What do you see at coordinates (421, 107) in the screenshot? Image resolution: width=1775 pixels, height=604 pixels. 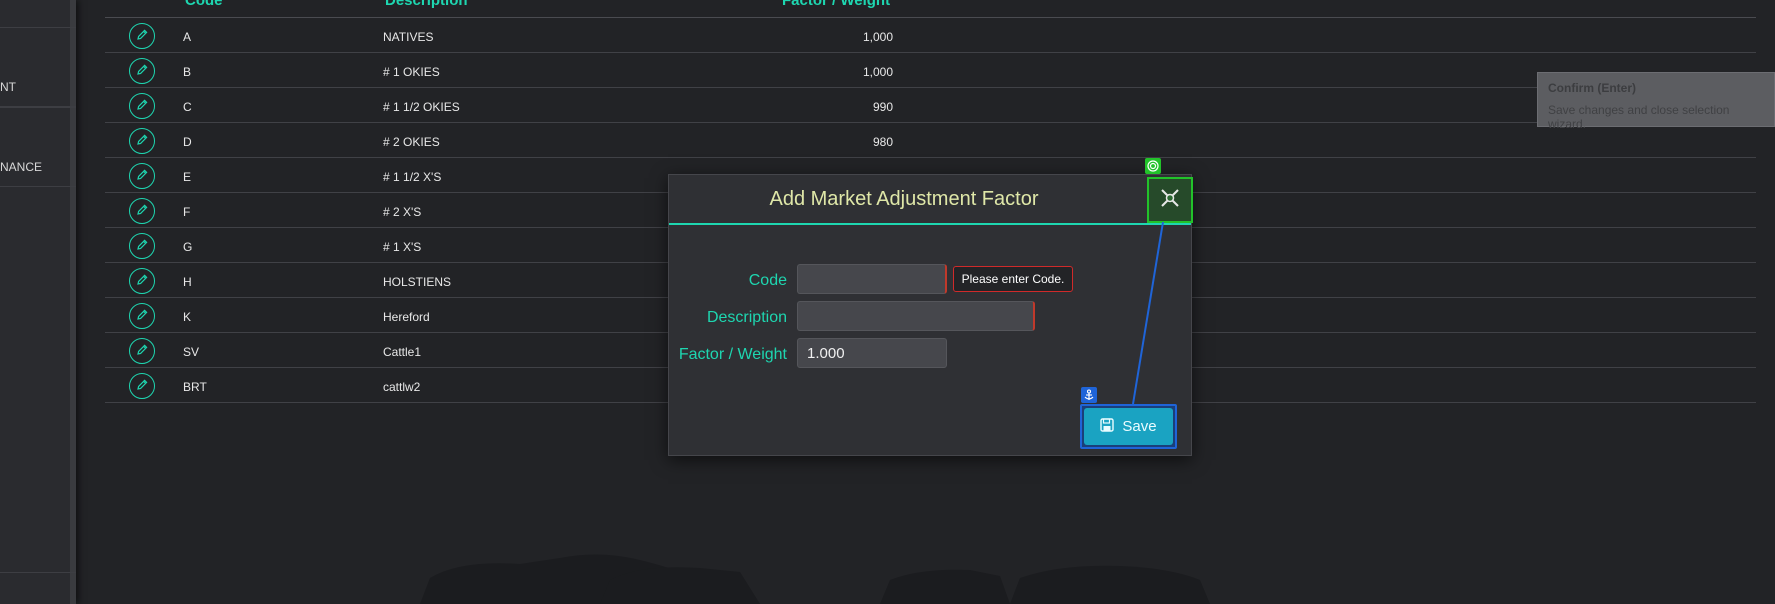 I see `cell-description: # 1 1/2 OKIES` at bounding box center [421, 107].